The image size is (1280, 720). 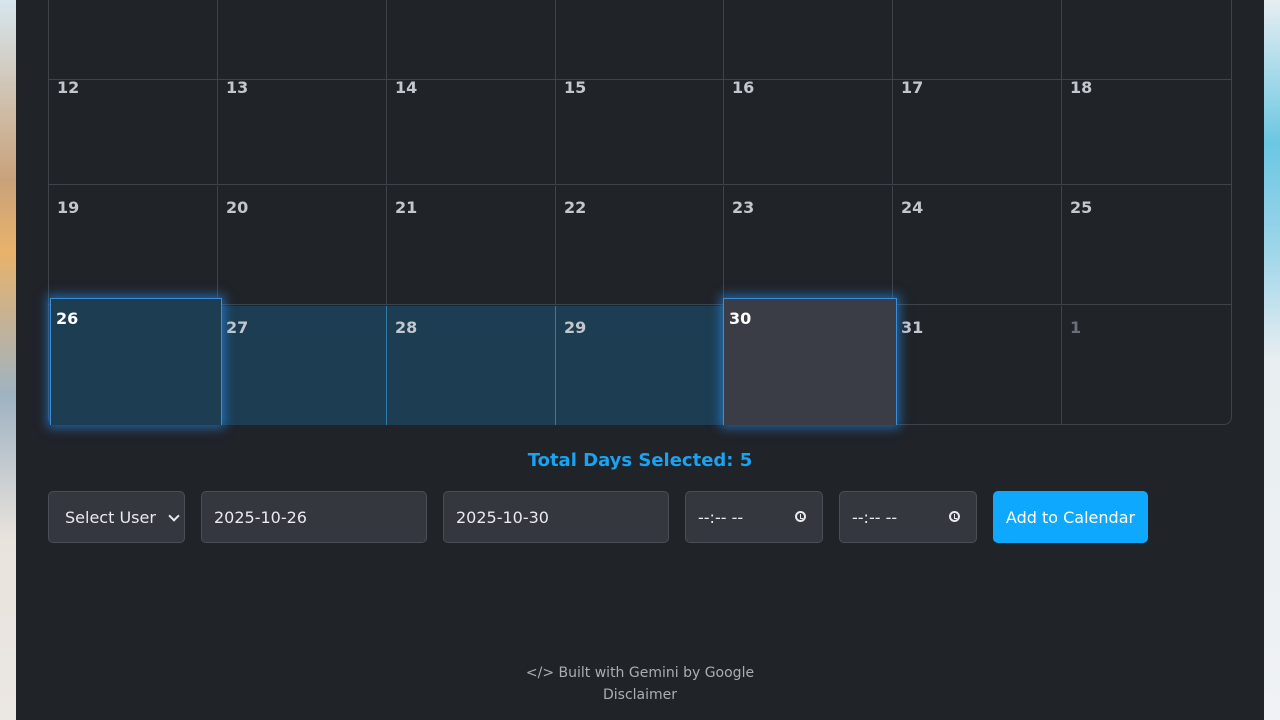 What do you see at coordinates (136, 361) in the screenshot?
I see `calendar-day-range-start: 26` at bounding box center [136, 361].